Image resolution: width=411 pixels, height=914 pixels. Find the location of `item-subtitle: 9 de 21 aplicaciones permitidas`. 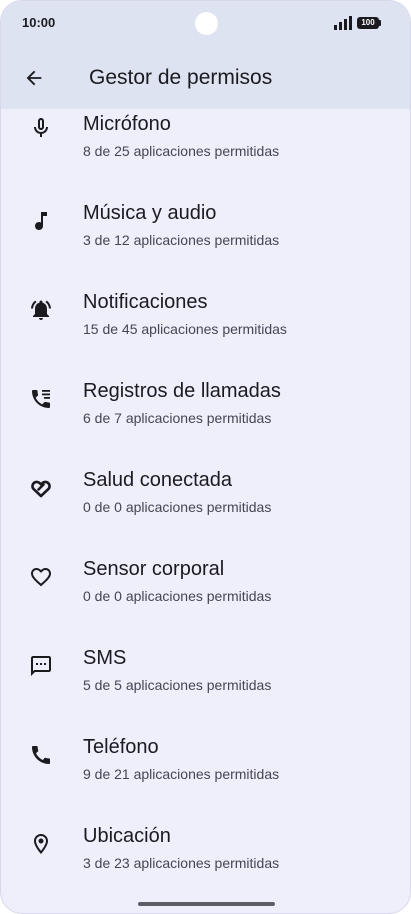

item-subtitle: 9 de 21 aplicaciones permitidas is located at coordinates (181, 774).